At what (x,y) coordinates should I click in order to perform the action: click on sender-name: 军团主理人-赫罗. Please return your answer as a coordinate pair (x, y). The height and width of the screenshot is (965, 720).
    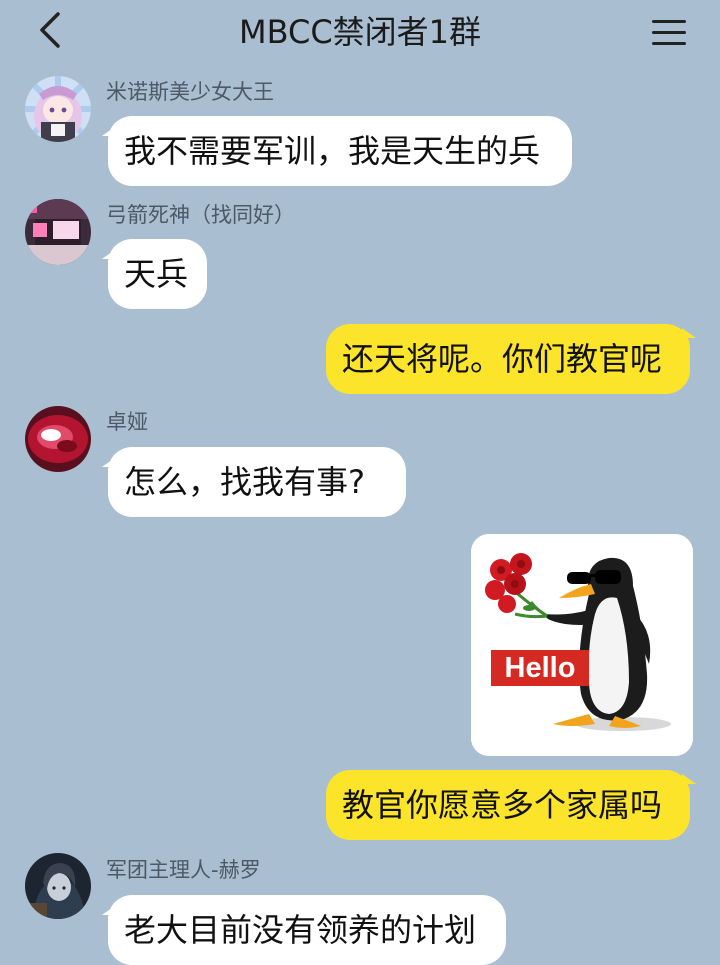
    Looking at the image, I should click on (183, 870).